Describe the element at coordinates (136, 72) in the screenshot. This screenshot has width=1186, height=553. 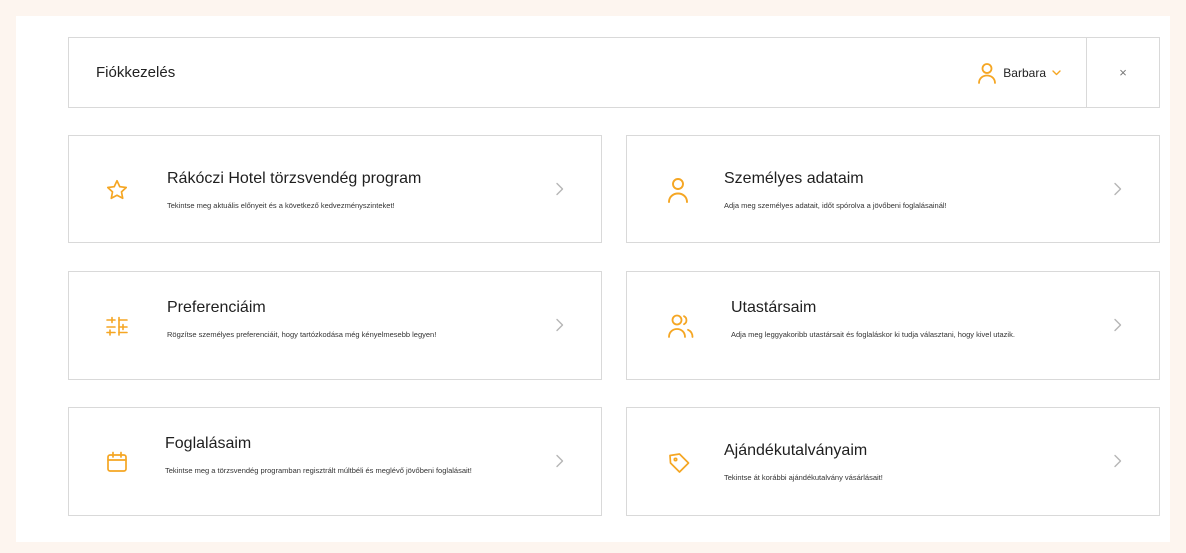
I see `page-title: Fiókkezelés` at that location.